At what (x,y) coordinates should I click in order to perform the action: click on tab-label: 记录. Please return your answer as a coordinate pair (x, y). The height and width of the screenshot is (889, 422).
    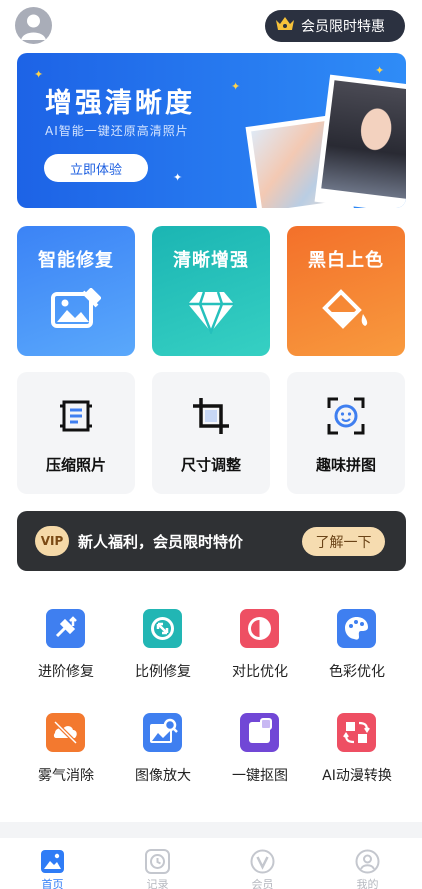
    Looking at the image, I should click on (157, 883).